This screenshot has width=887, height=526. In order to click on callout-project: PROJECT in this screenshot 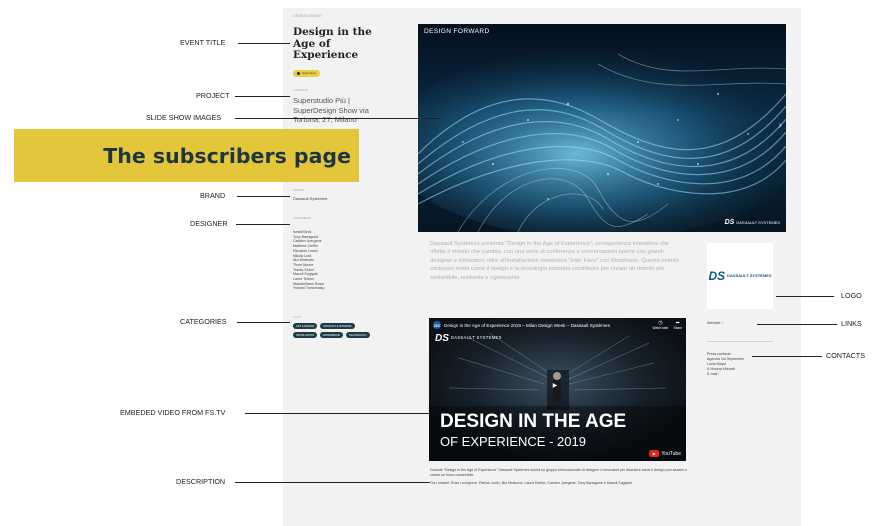, I will do `click(213, 95)`.